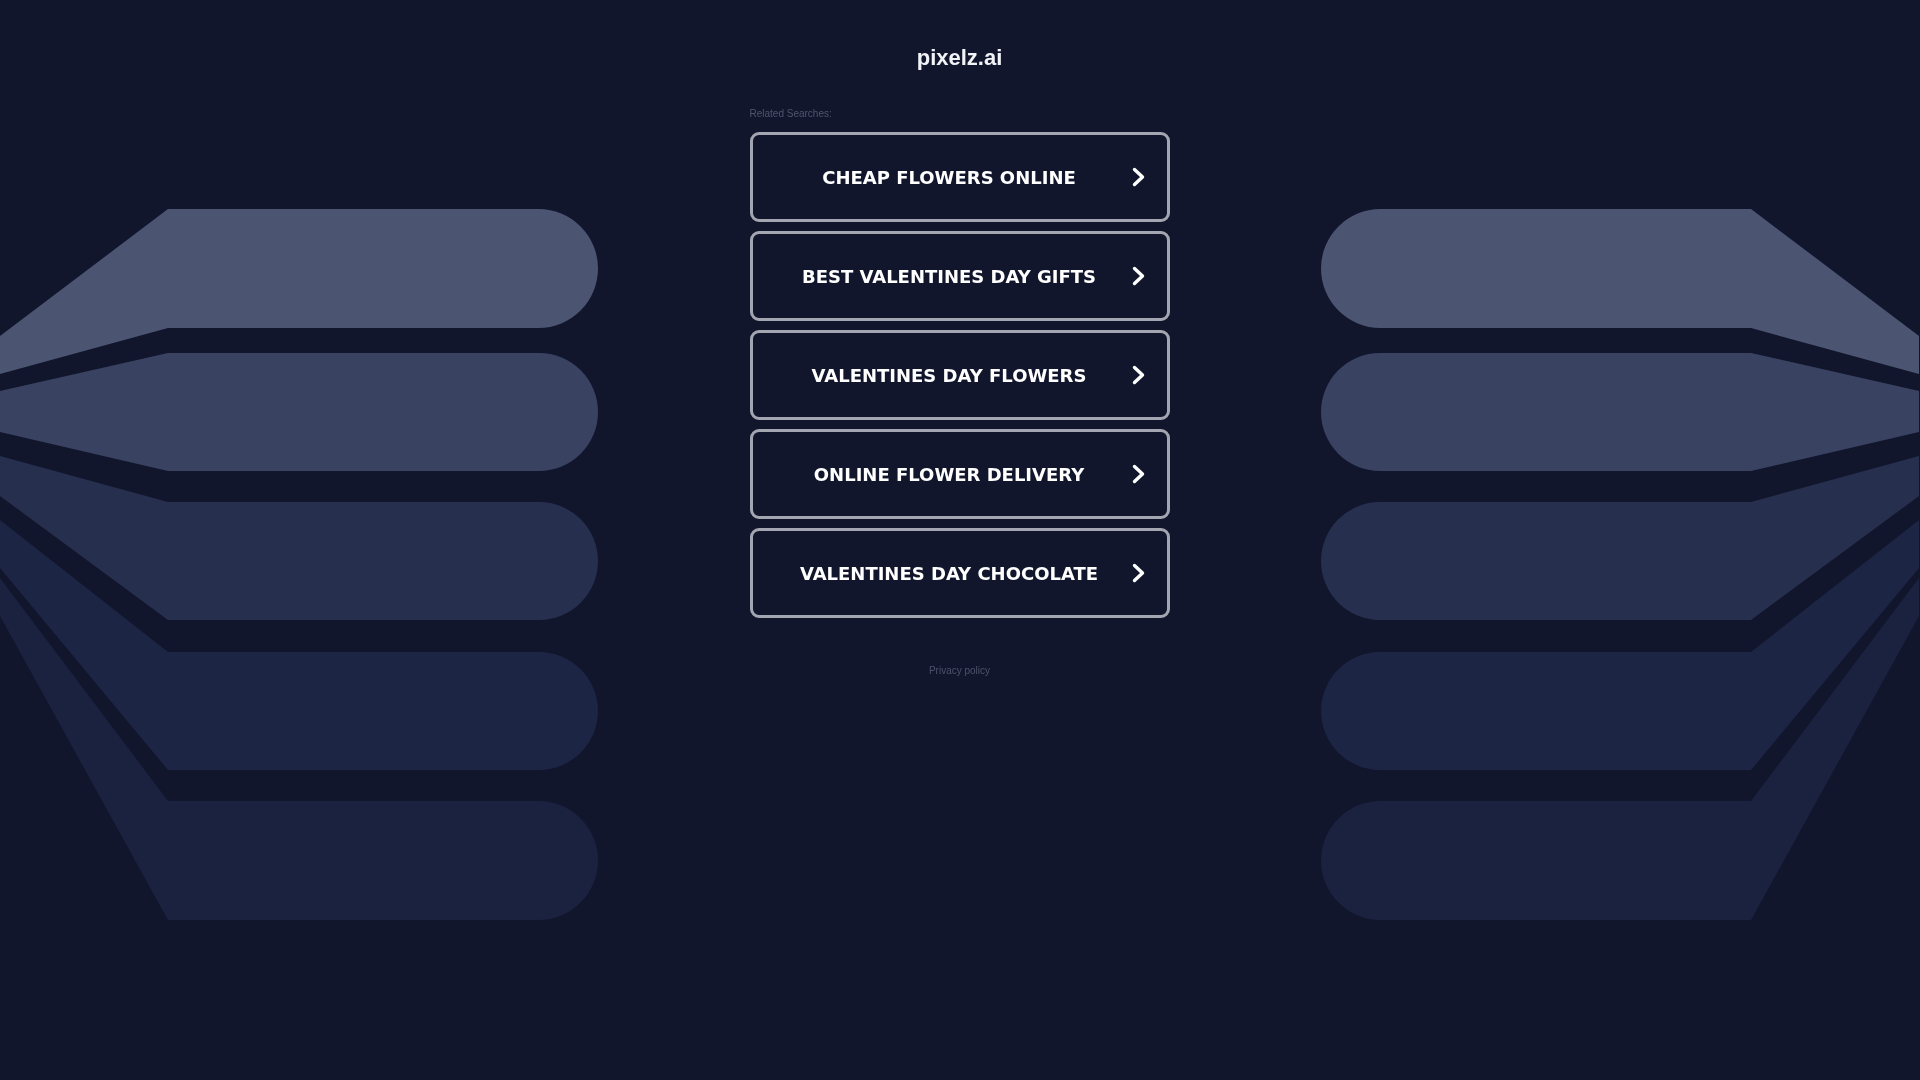 This screenshot has width=1920, height=1080. Describe the element at coordinates (959, 177) in the screenshot. I see `search-link-button: CHEAP FLOWERS ONLINE` at that location.